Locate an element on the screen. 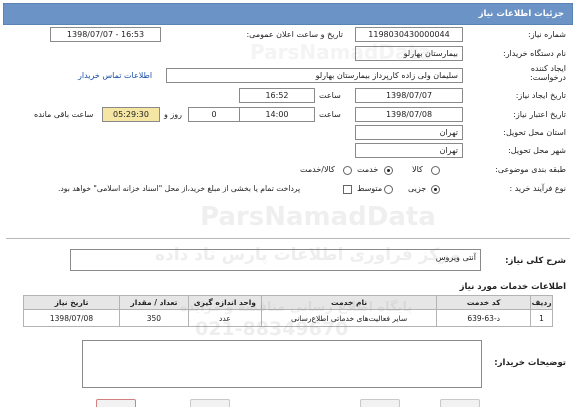 This screenshot has height=407, width=576. col-quantity: تعداد / مقدار is located at coordinates (154, 302).